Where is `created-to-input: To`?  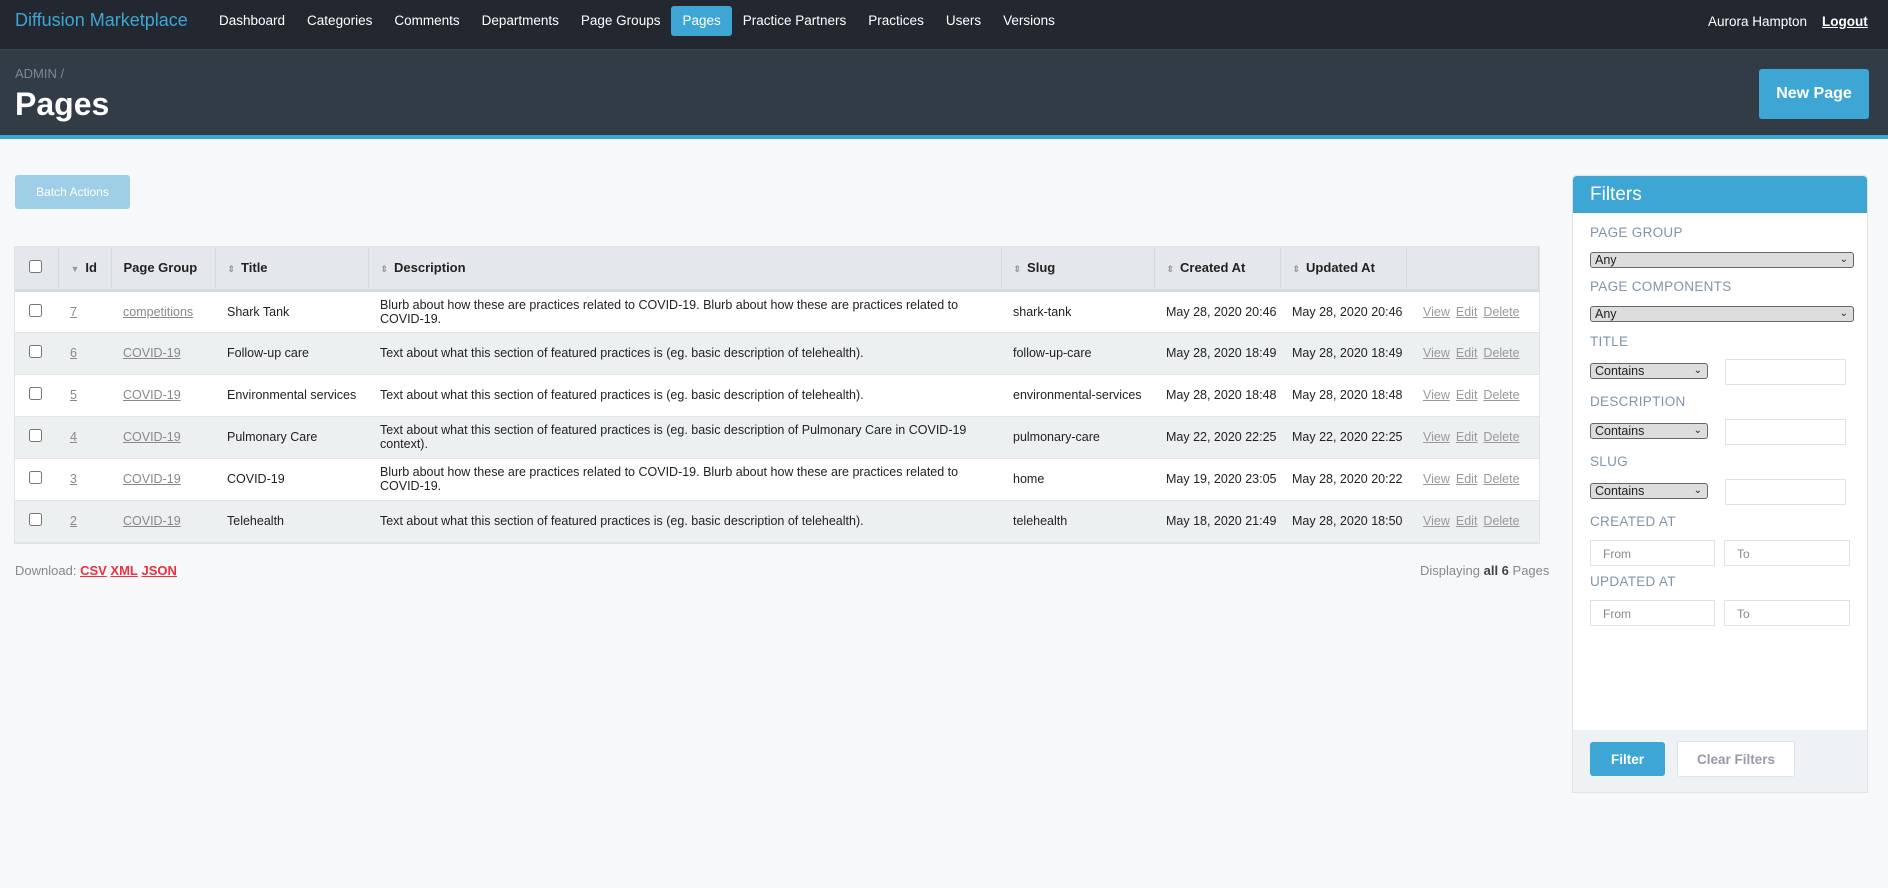
created-to-input: To is located at coordinates (1787, 553).